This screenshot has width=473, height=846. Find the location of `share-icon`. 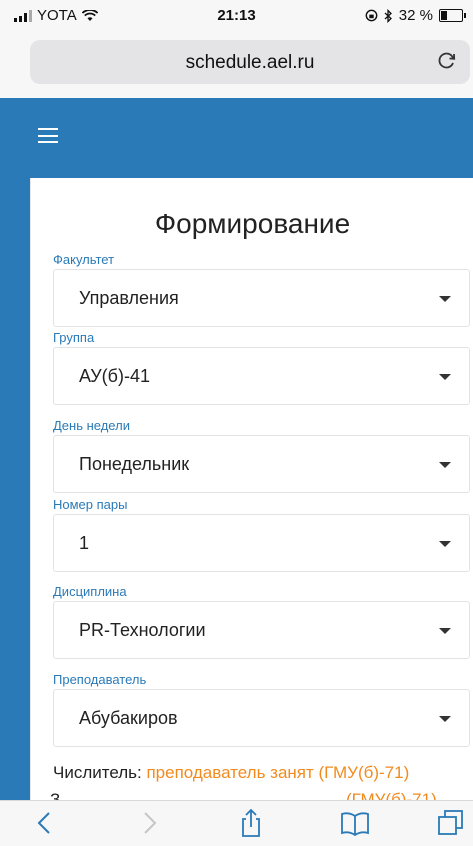

share-icon is located at coordinates (251, 823).